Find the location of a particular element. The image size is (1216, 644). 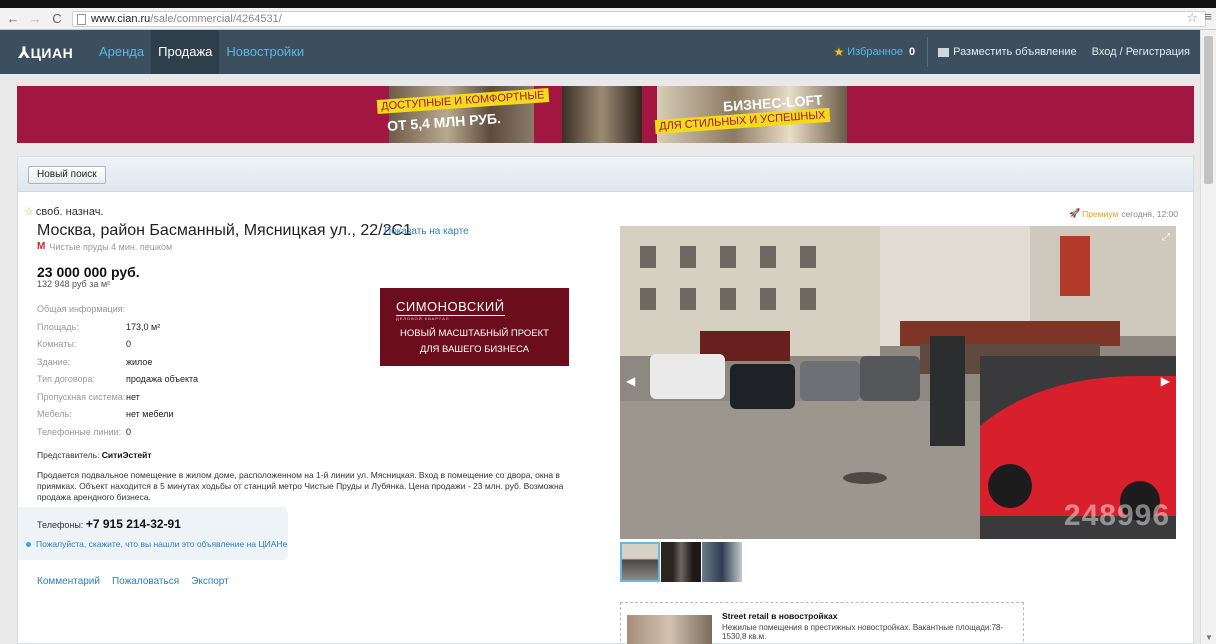

listing-price: 23 000 000 руб. is located at coordinates (88, 272).